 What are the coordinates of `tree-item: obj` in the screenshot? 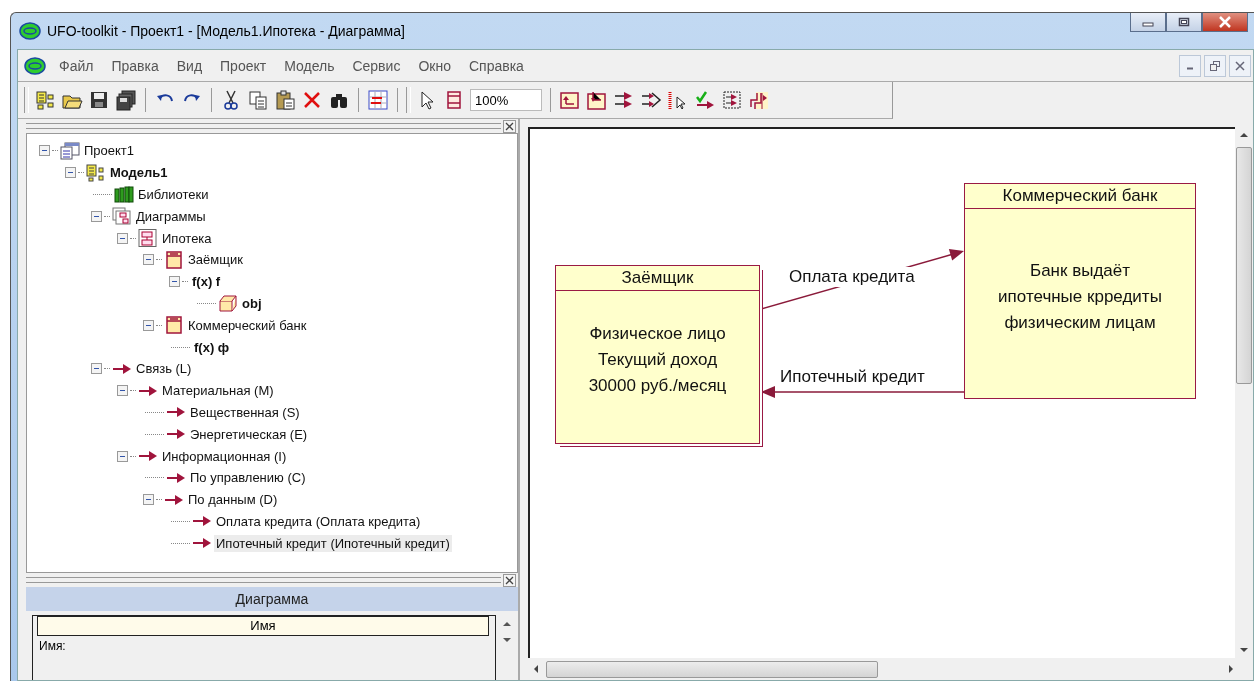 It's located at (252, 303).